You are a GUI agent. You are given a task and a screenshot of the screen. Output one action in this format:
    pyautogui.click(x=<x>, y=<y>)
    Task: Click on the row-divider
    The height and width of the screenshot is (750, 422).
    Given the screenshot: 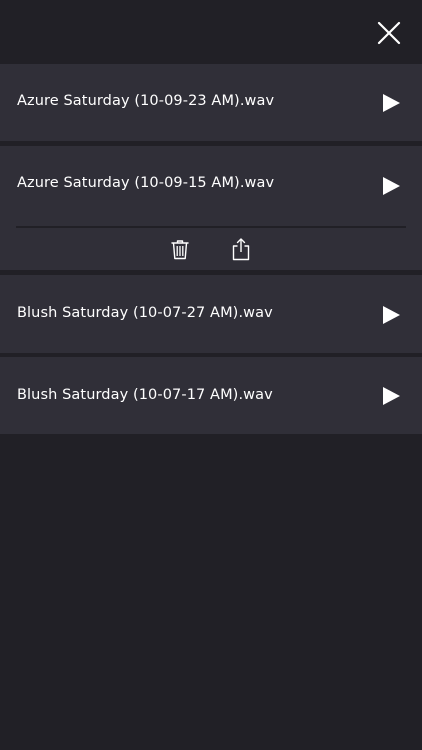 What is the action you would take?
    pyautogui.click(x=211, y=227)
    